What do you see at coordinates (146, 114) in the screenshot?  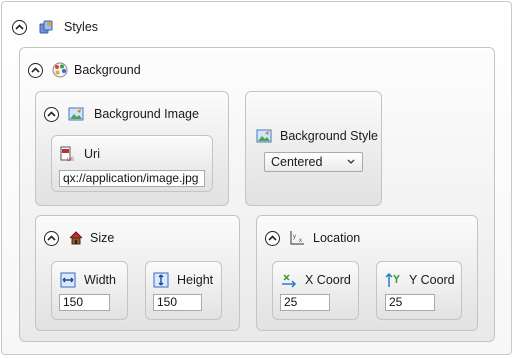 I see `background-image-title: Background Image` at bounding box center [146, 114].